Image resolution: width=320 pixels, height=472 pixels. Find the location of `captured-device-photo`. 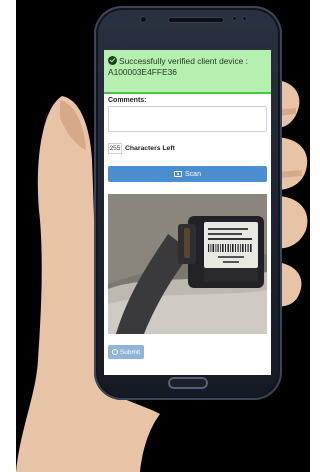

captured-device-photo is located at coordinates (187, 264).